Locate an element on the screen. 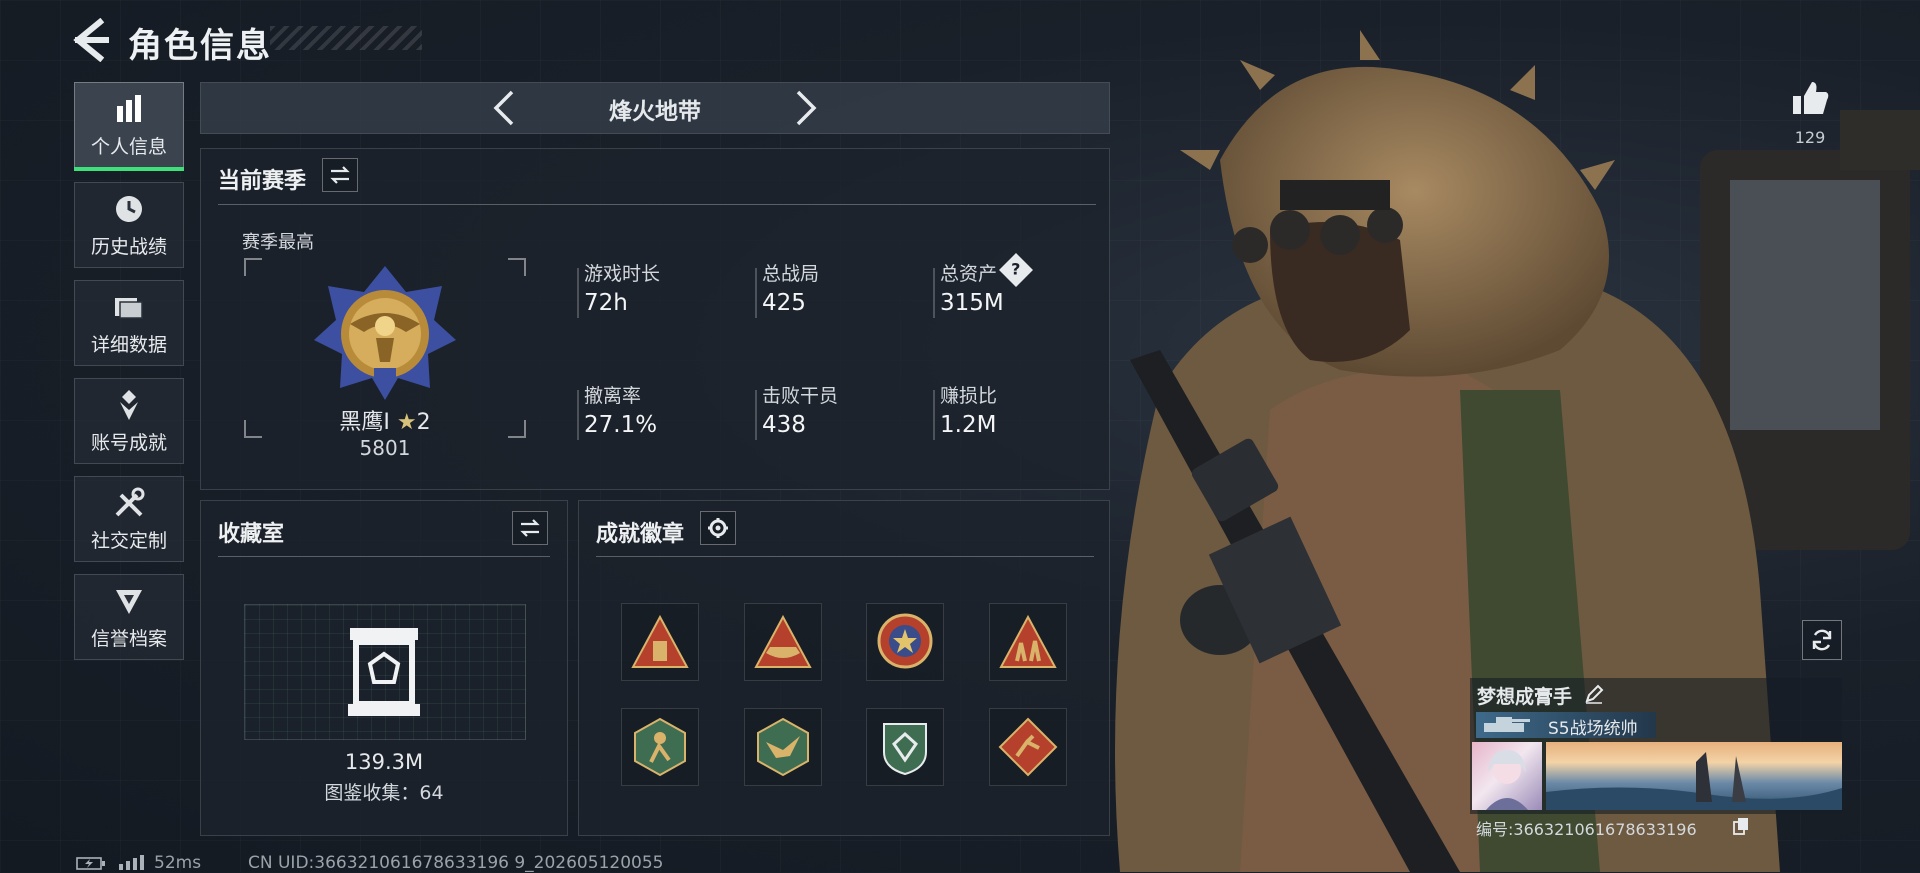 This screenshot has height=873, width=1920. copy-id-button is located at coordinates (1741, 826).